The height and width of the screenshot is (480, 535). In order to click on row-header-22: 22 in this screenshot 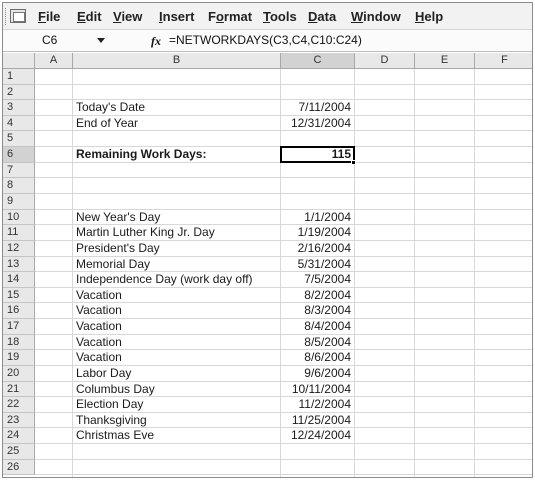, I will do `click(19, 405)`.